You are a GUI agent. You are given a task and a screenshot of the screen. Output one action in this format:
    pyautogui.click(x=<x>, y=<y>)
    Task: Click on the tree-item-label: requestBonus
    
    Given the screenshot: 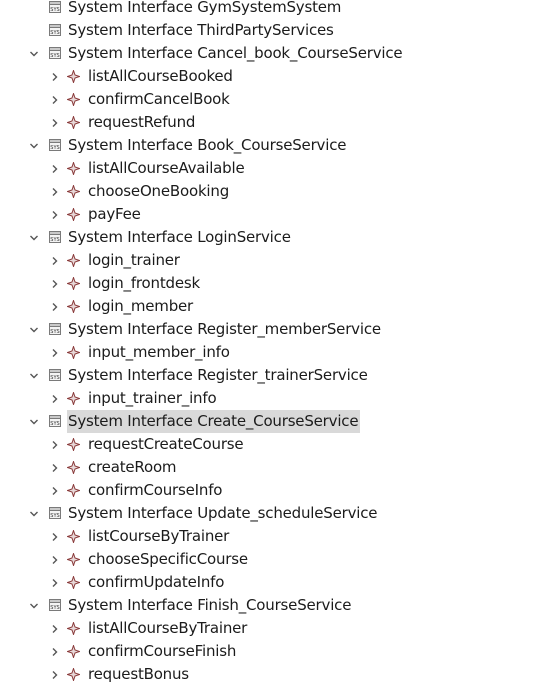 What is the action you would take?
    pyautogui.click(x=138, y=674)
    